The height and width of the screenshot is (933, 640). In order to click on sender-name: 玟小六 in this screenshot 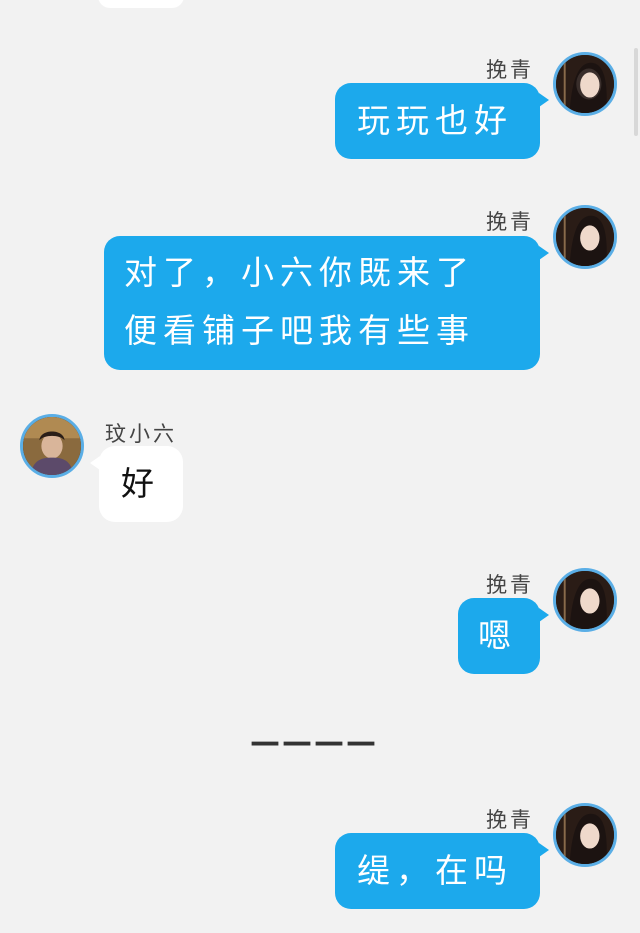, I will do `click(141, 434)`.